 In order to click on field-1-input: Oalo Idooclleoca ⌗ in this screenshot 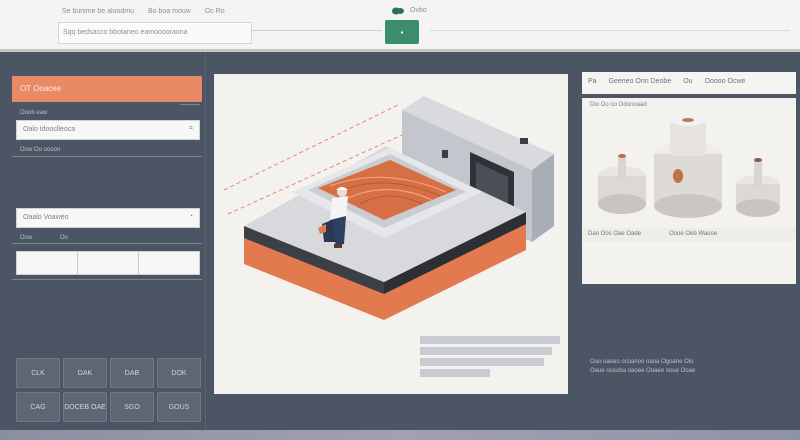, I will do `click(108, 130)`.